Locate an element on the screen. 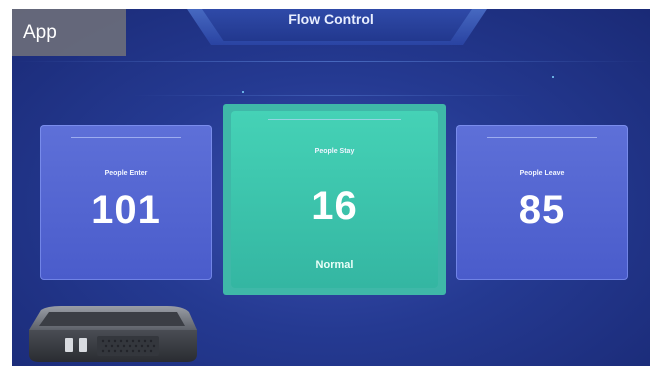 Image resolution: width=661 pixels, height=373 pixels. people-enter-card: People Enter 101 is located at coordinates (126, 202).